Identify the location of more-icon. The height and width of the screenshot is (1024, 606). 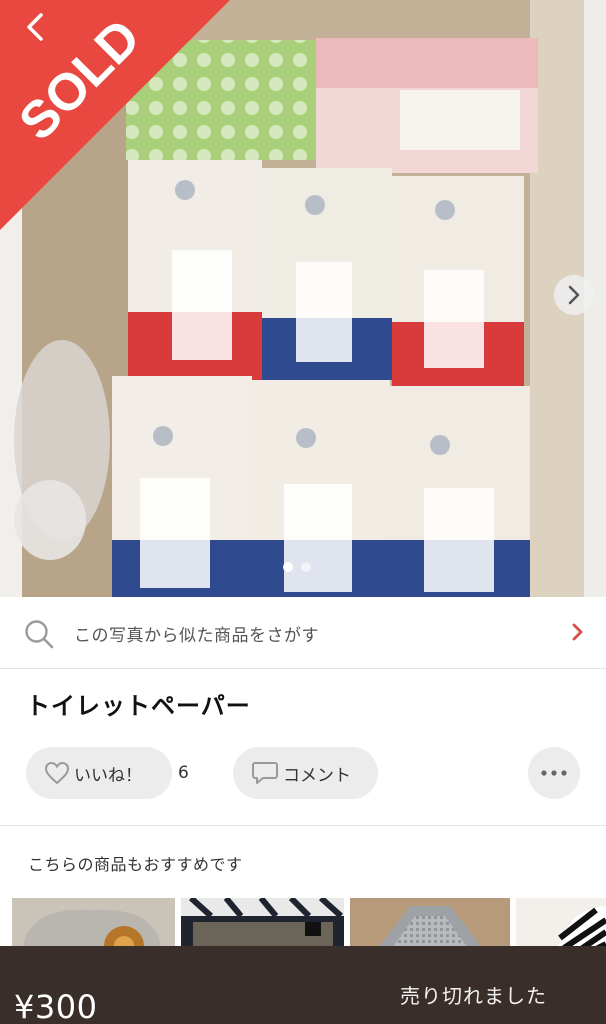
(554, 773).